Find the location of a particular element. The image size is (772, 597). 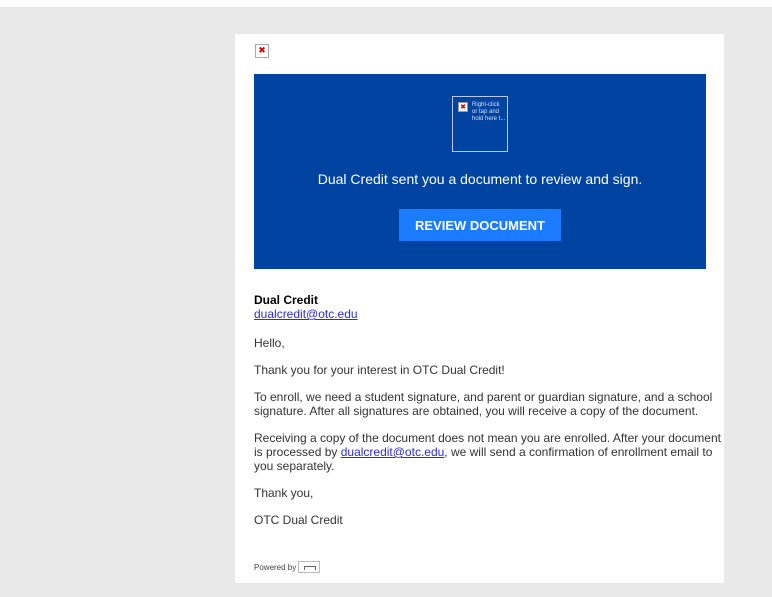

top-bar is located at coordinates (386, 3).